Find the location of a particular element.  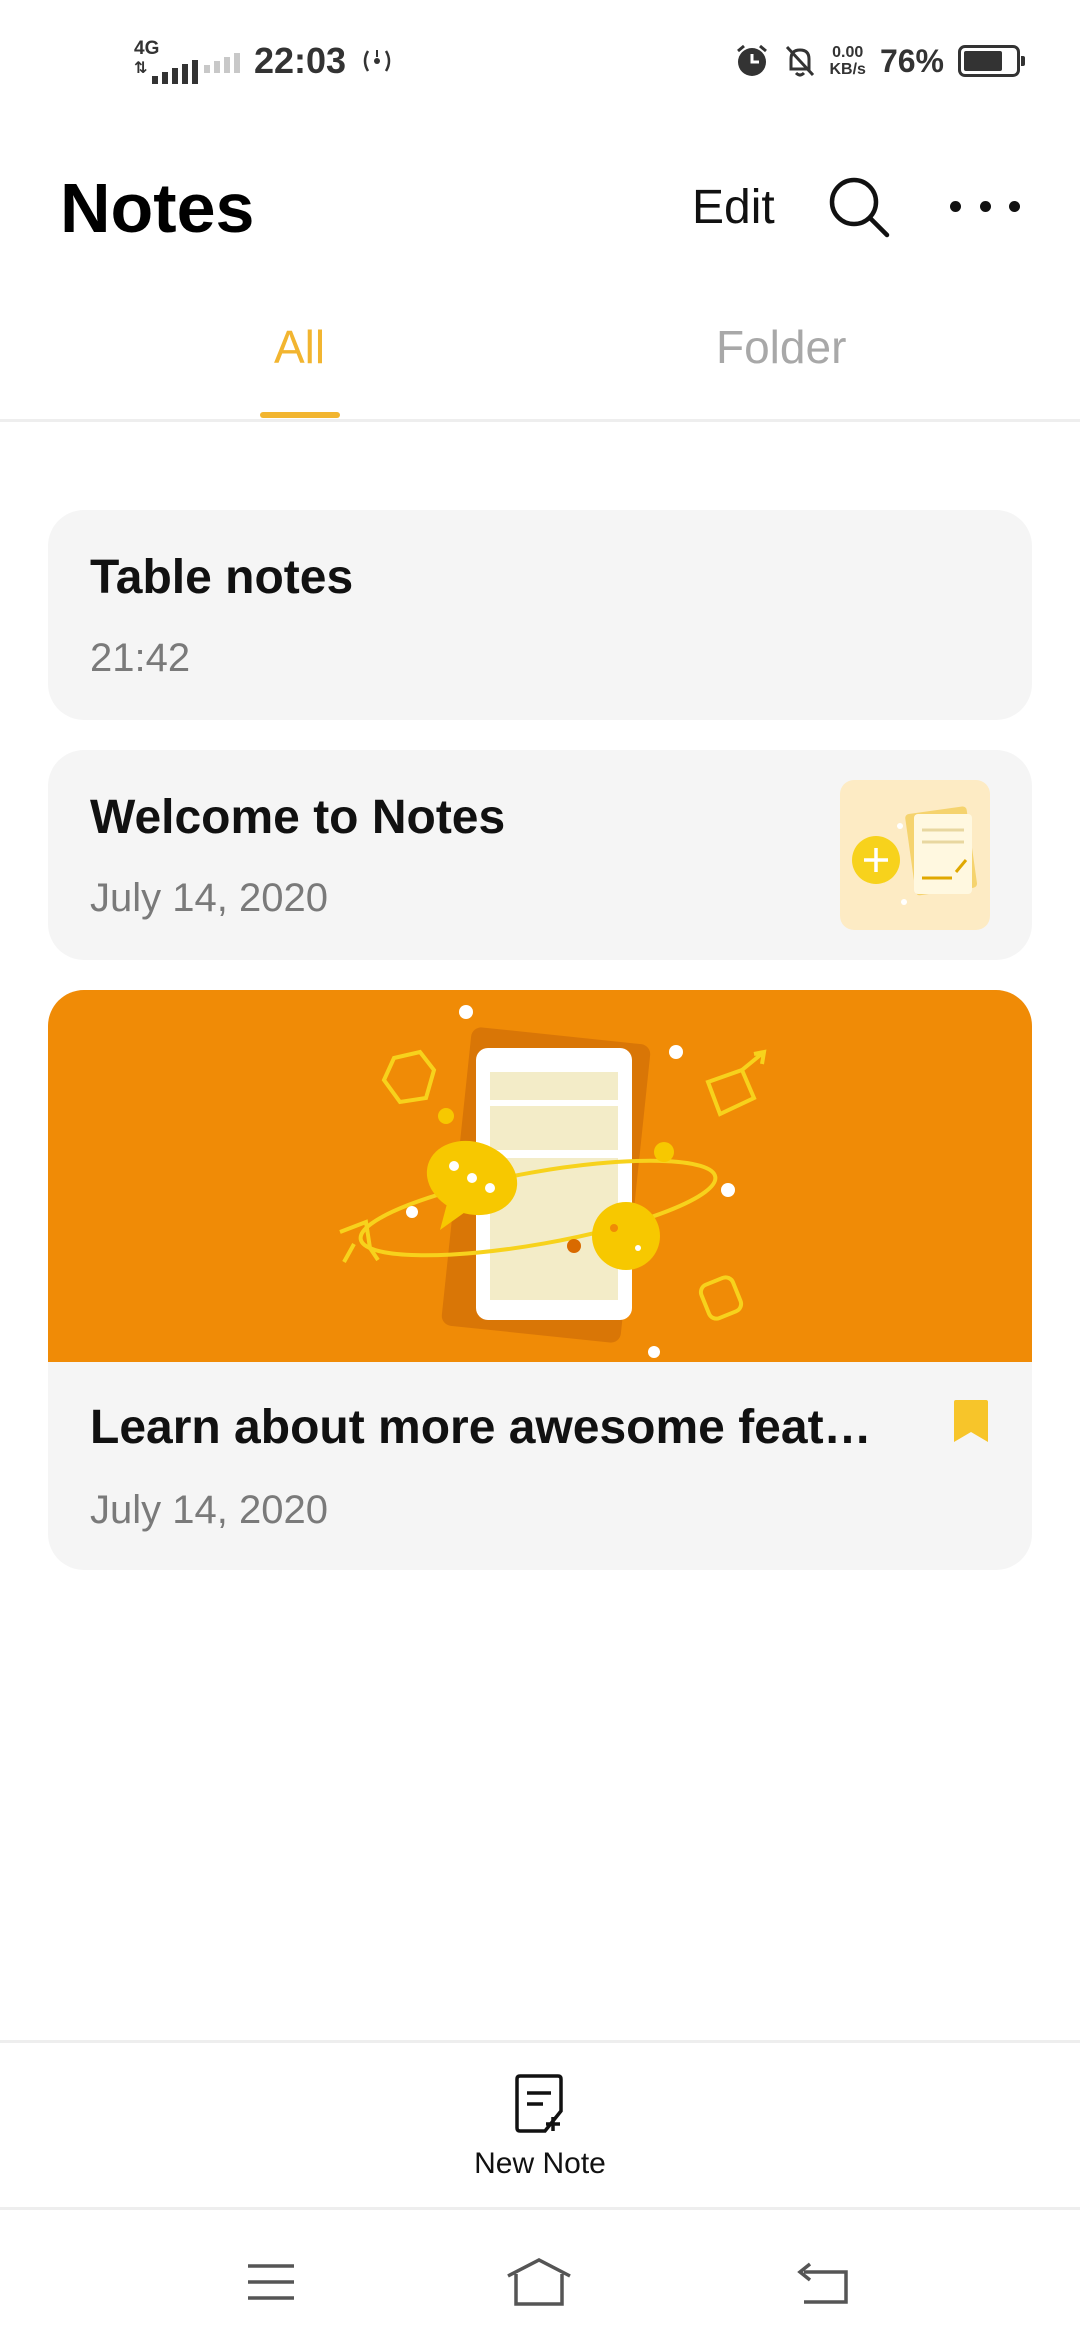

home-icon is located at coordinates (539, 2282).